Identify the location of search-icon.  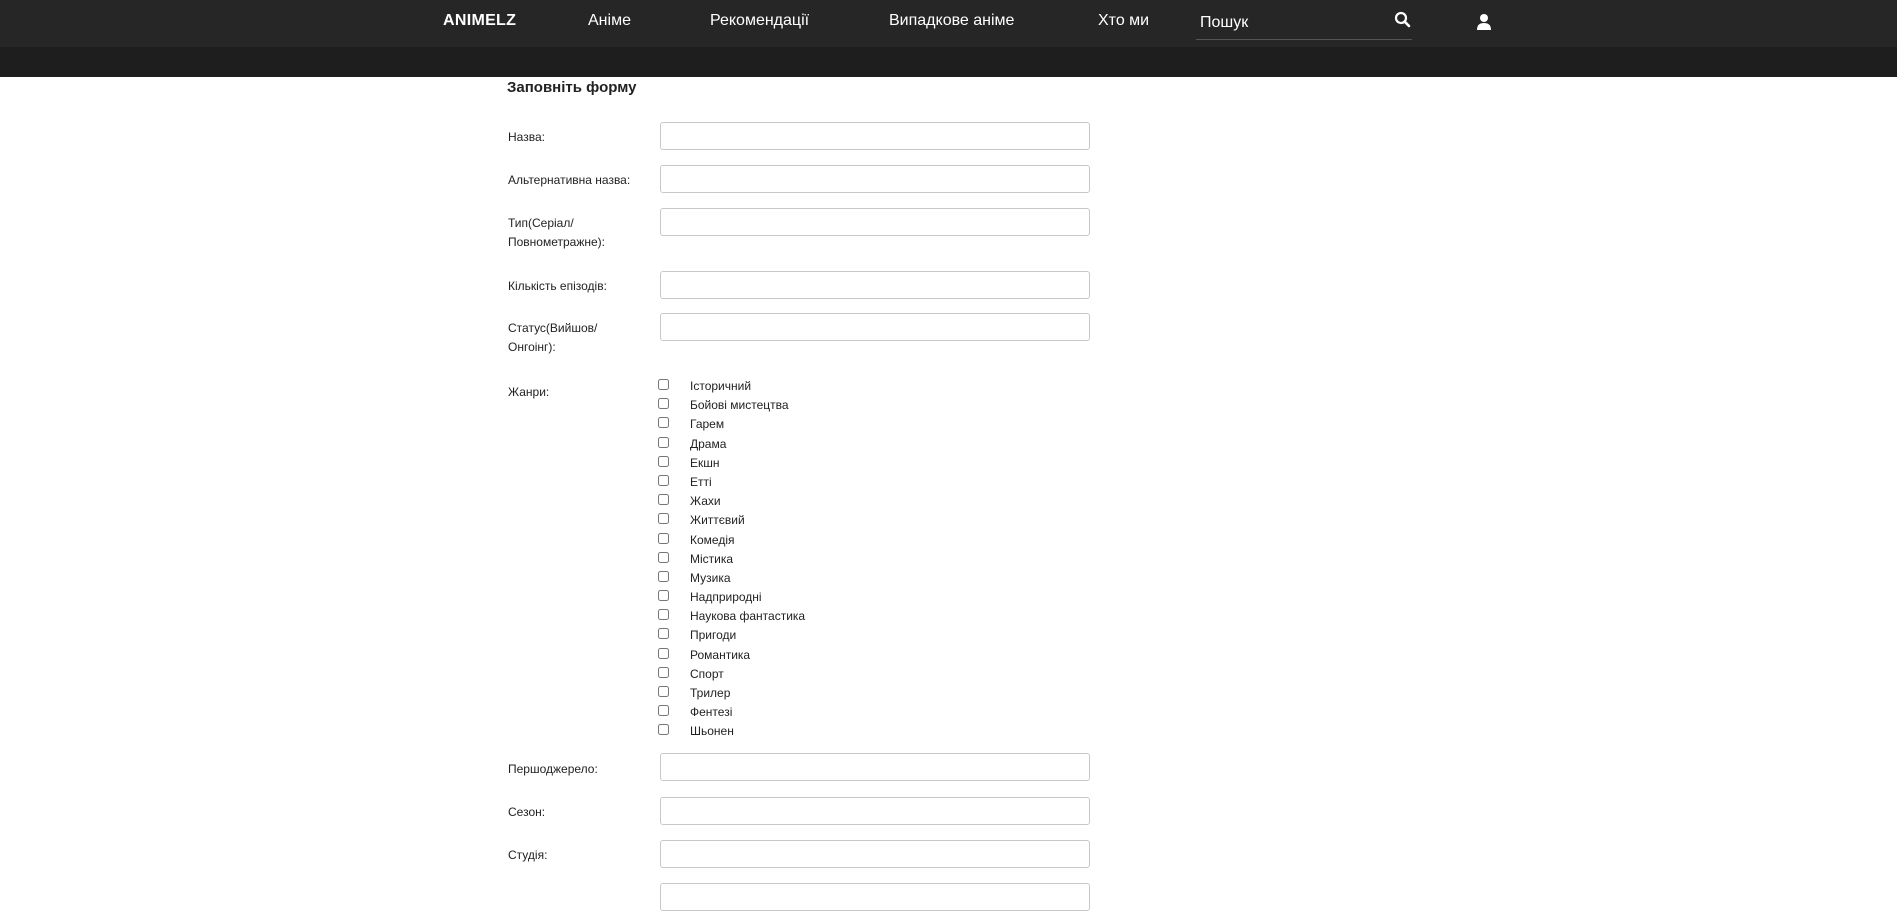
(1403, 20).